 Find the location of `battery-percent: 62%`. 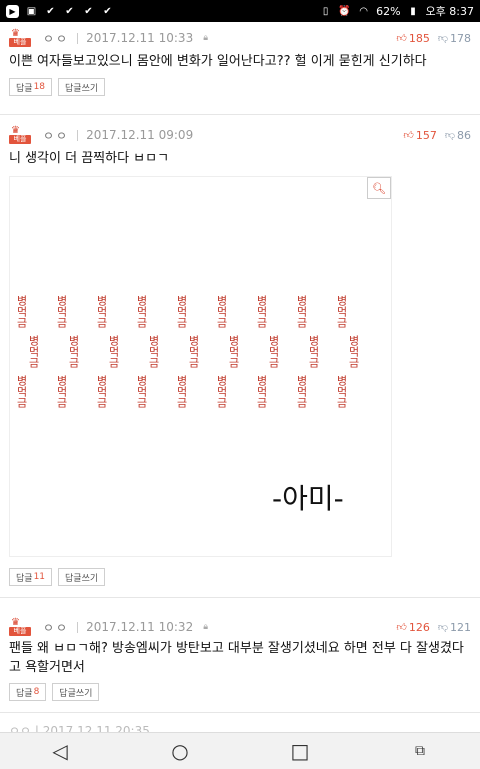

battery-percent: 62% is located at coordinates (388, 11).